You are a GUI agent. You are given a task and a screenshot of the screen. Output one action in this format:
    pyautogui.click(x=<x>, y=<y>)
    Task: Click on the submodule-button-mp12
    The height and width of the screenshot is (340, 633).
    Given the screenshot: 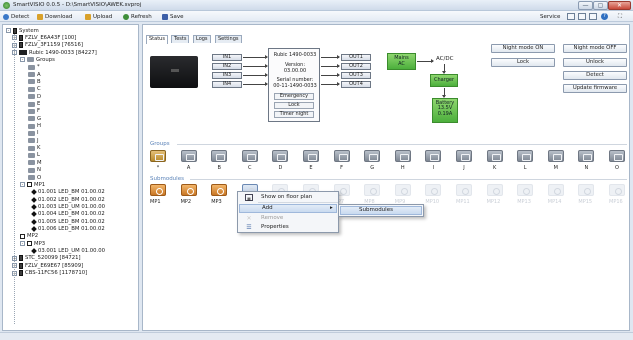 What is the action you would take?
    pyautogui.click(x=494, y=190)
    